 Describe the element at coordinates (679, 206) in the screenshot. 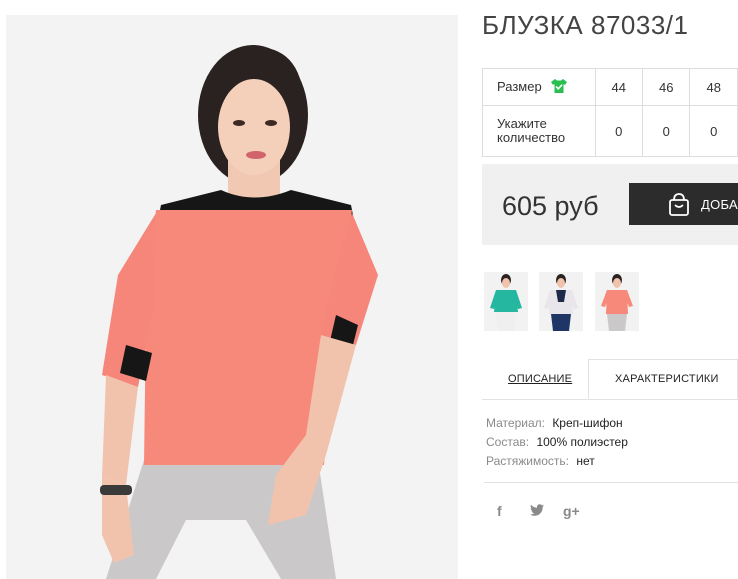

I see `shopping-bag-icon` at that location.